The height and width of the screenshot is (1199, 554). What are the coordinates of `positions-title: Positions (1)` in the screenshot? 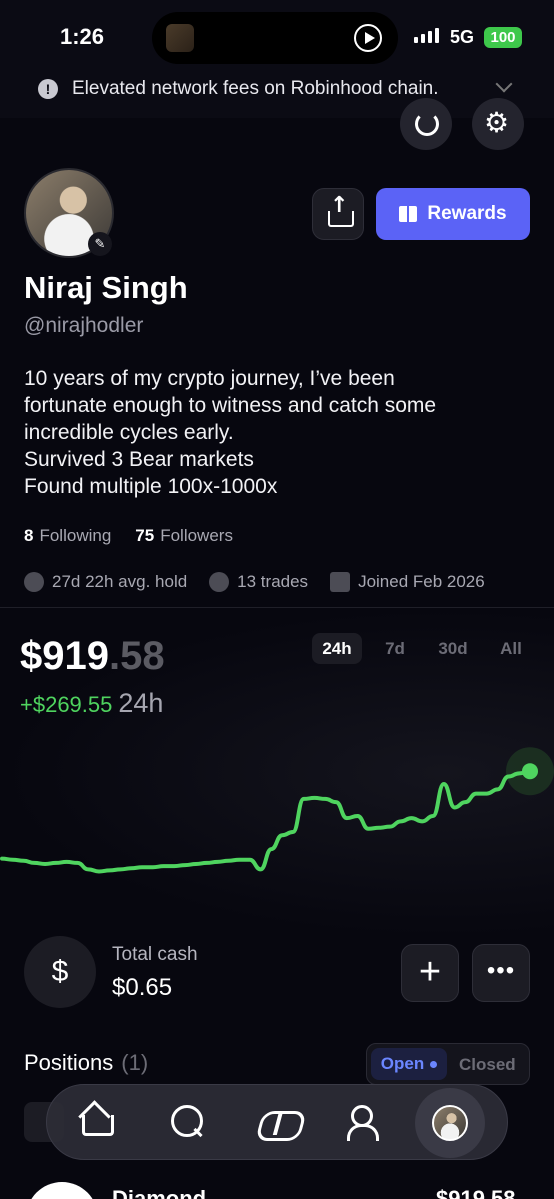 It's located at (86, 1063).